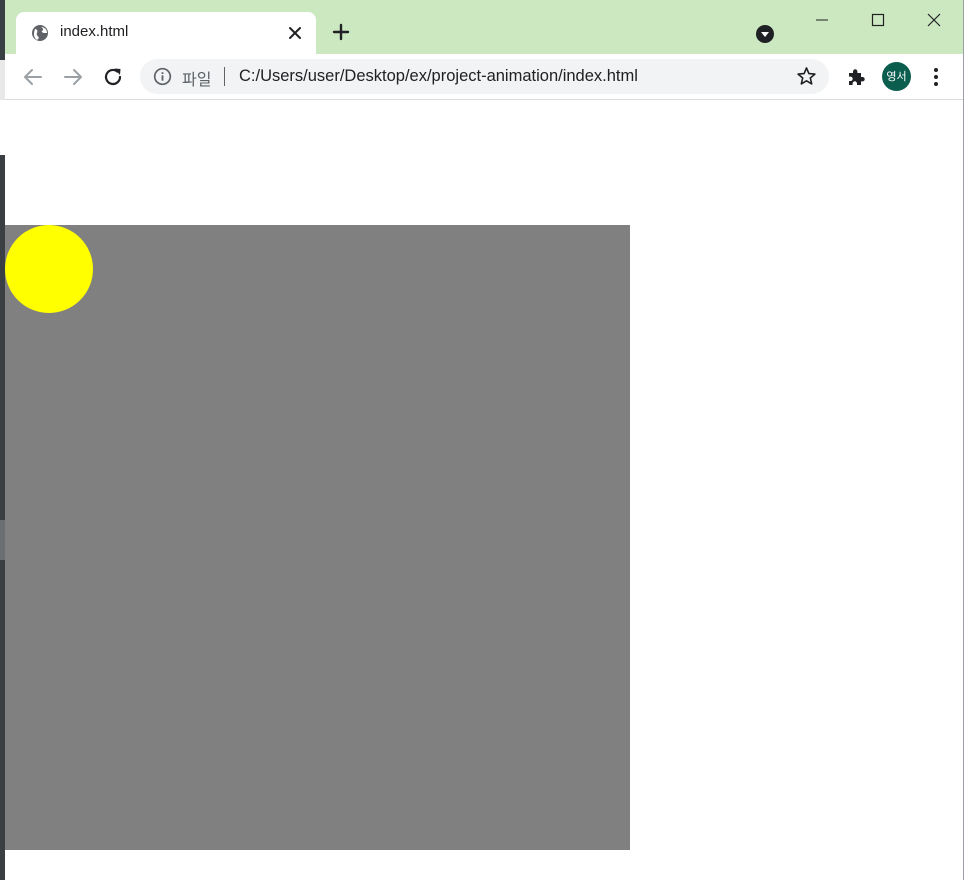  What do you see at coordinates (484, 27) in the screenshot?
I see `tab-strip: index.html` at bounding box center [484, 27].